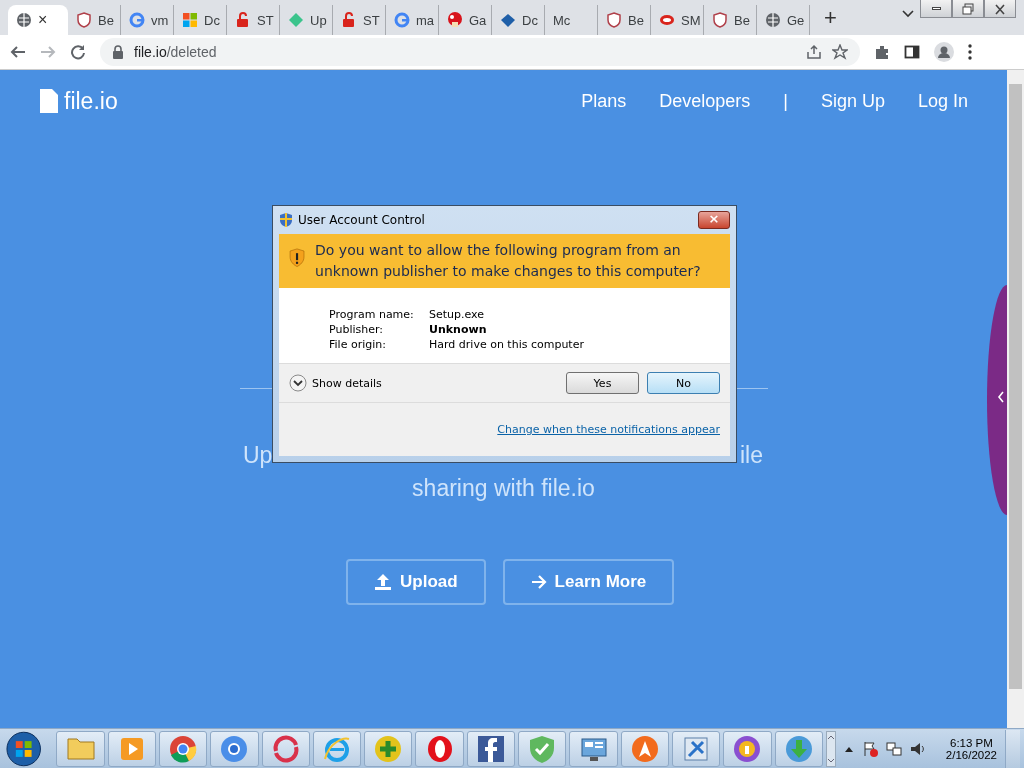 The width and height of the screenshot is (1024, 768). I want to click on dialog-button: No, so click(683, 383).